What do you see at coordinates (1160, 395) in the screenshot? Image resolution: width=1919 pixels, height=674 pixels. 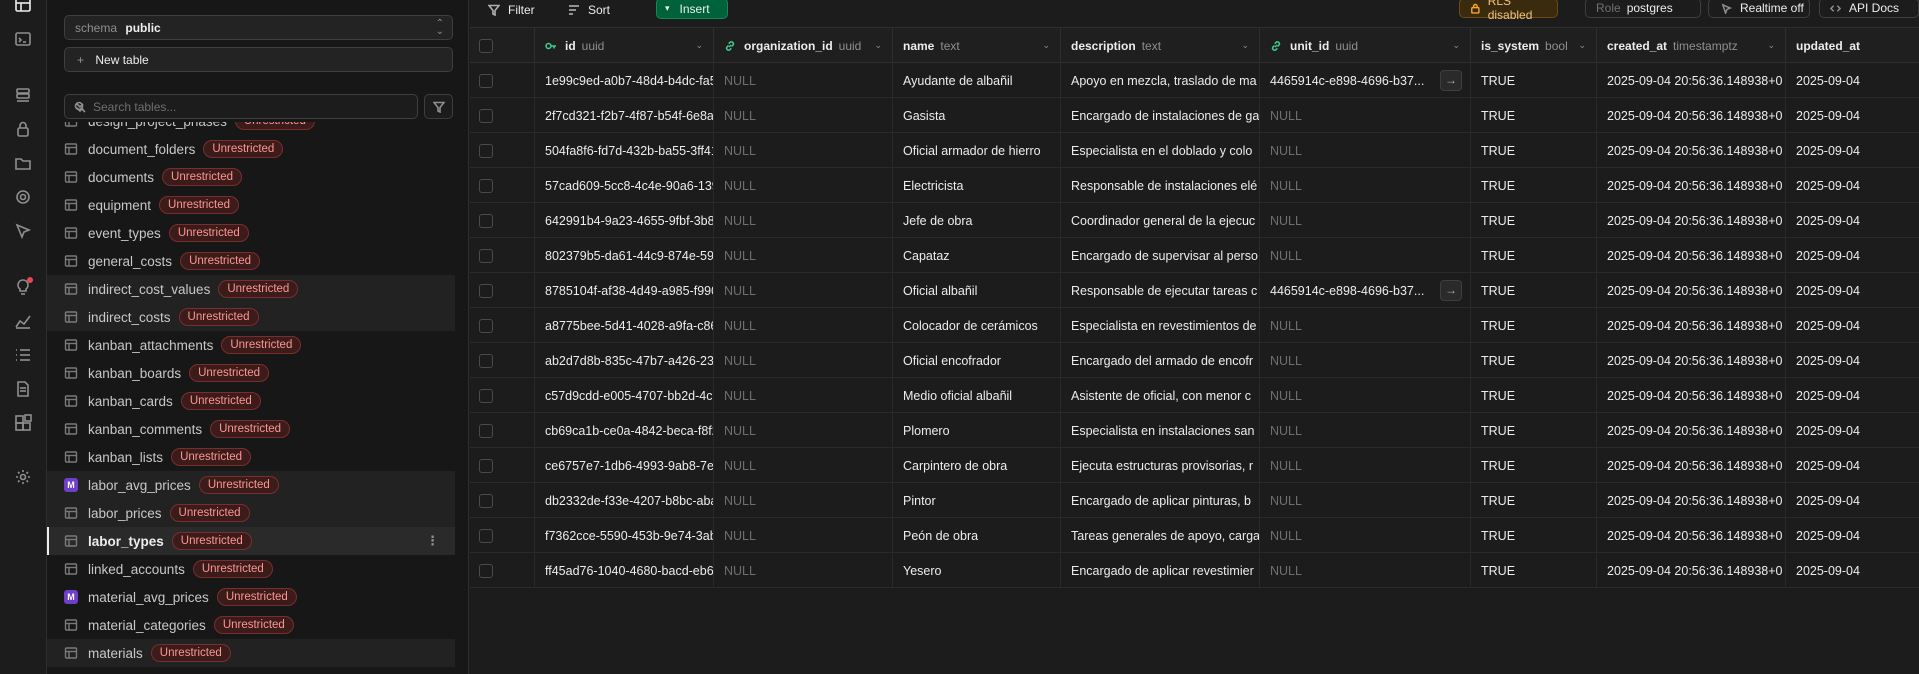 I see `cell-description: Asistente de oficial, con menor c` at bounding box center [1160, 395].